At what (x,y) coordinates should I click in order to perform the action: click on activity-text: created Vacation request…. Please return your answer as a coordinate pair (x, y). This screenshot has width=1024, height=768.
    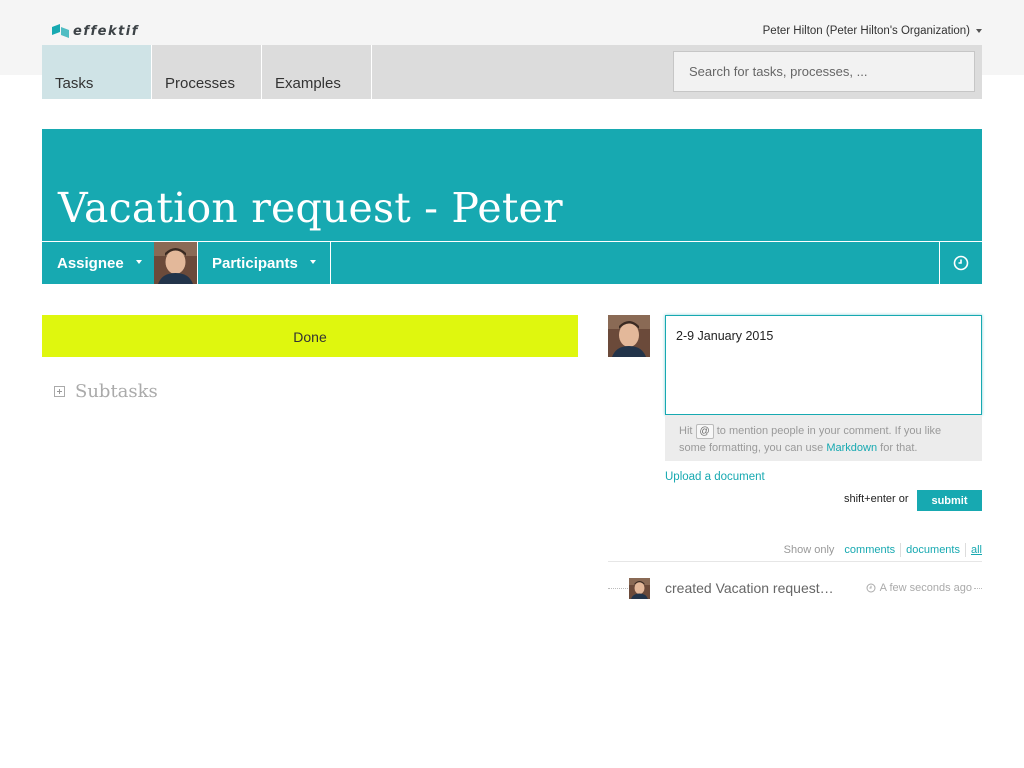
    Looking at the image, I should click on (749, 588).